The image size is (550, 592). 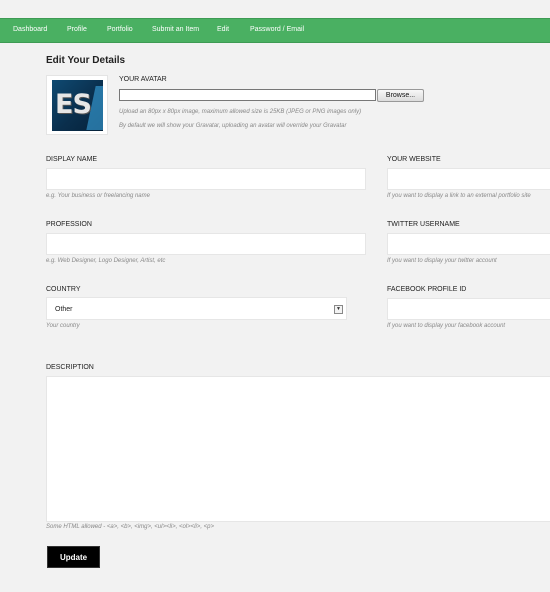 I want to click on display-name-label: DISPLAY NAME, so click(x=72, y=159).